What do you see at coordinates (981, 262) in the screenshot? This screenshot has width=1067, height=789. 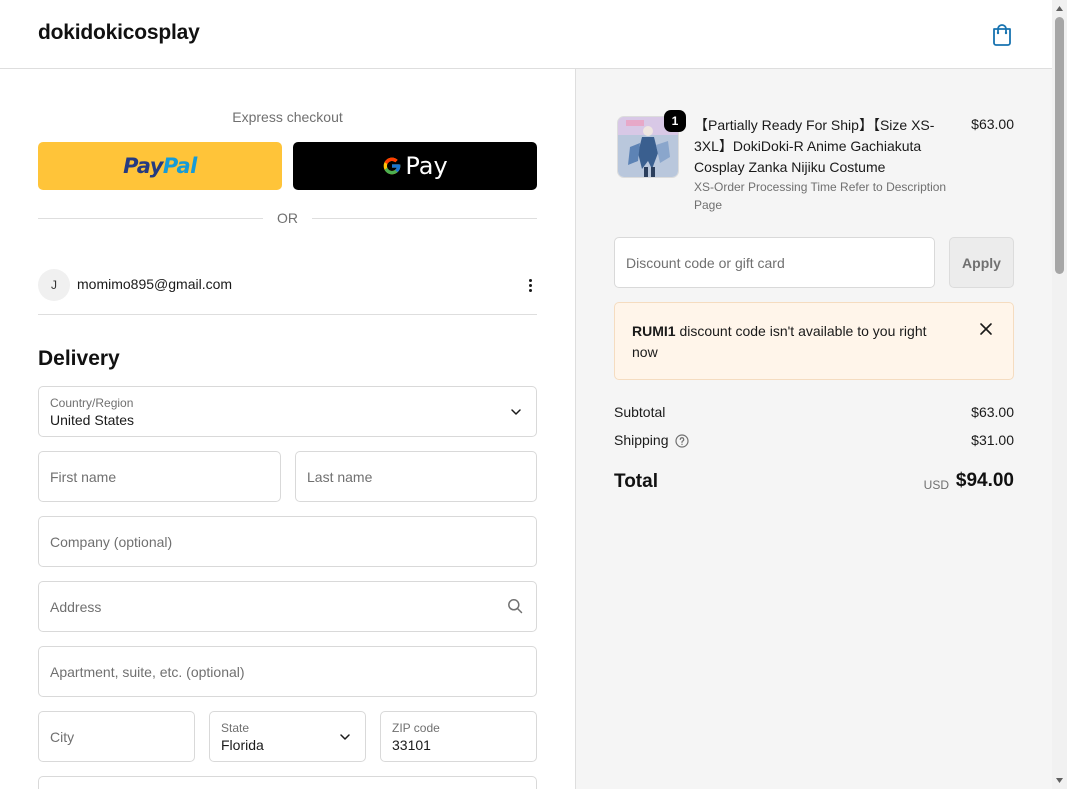 I see `apply-discount-button: Apply` at bounding box center [981, 262].